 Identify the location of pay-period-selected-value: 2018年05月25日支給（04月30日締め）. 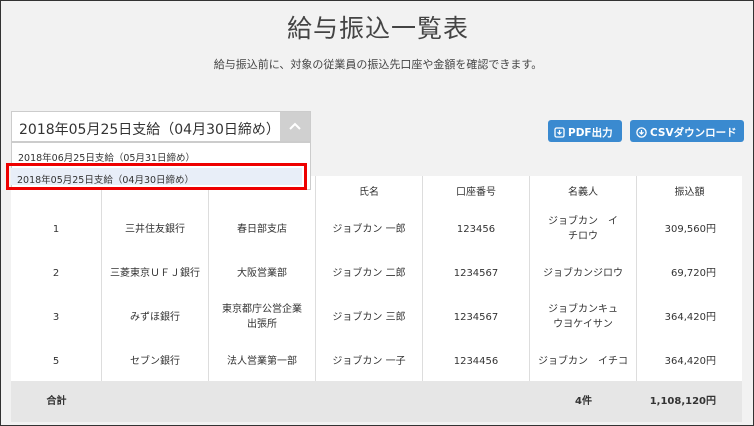
(149, 130).